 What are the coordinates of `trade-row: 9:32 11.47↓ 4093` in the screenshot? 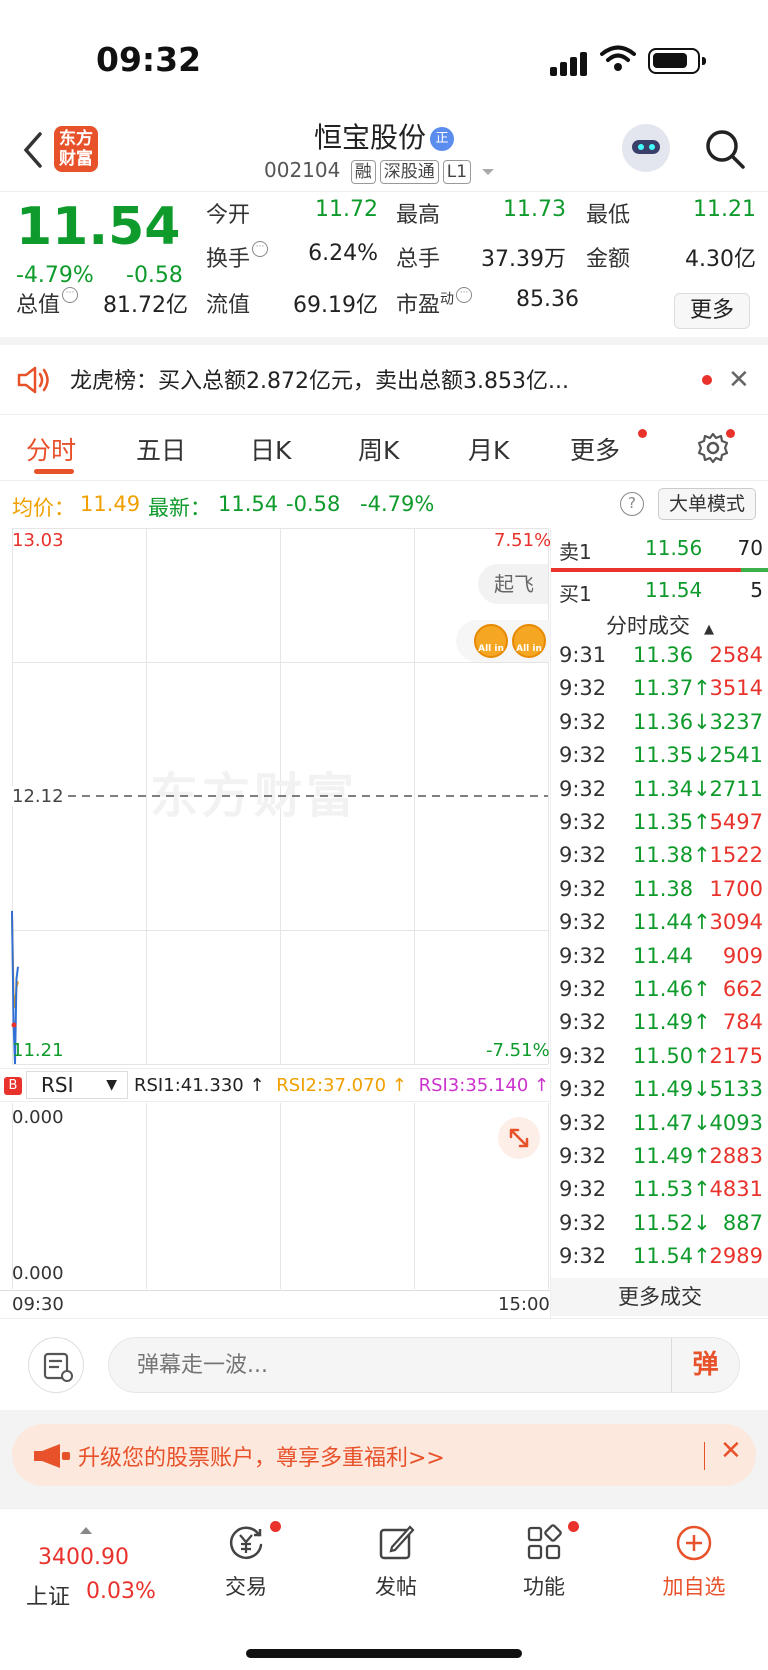 It's located at (663, 1127).